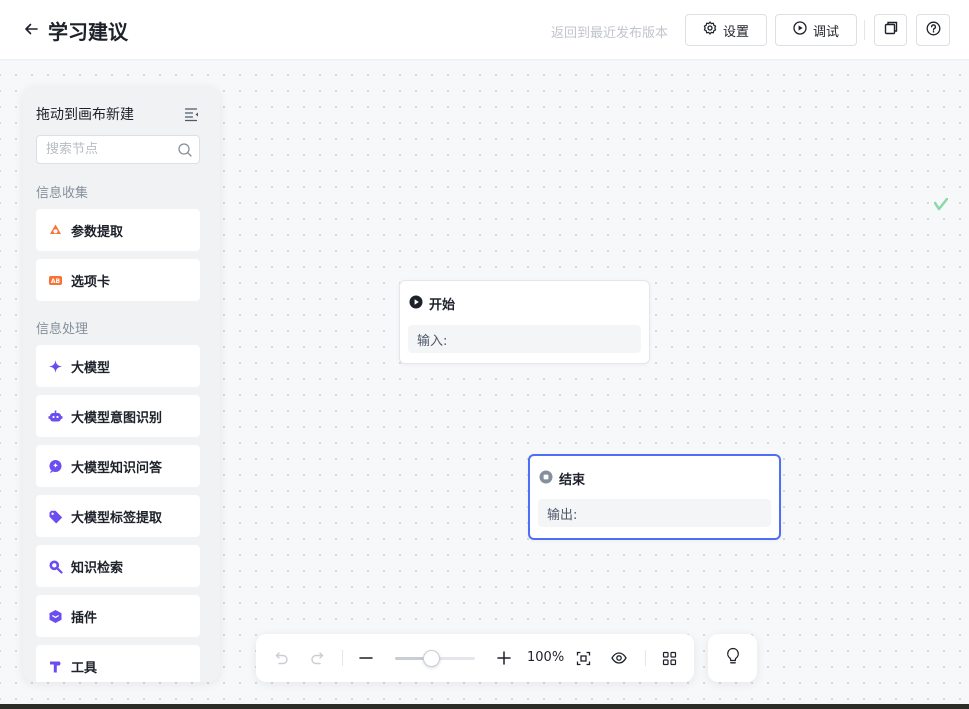 Image resolution: width=969 pixels, height=709 pixels. Describe the element at coordinates (546, 657) in the screenshot. I see `zoom-level-text: 100%` at that location.